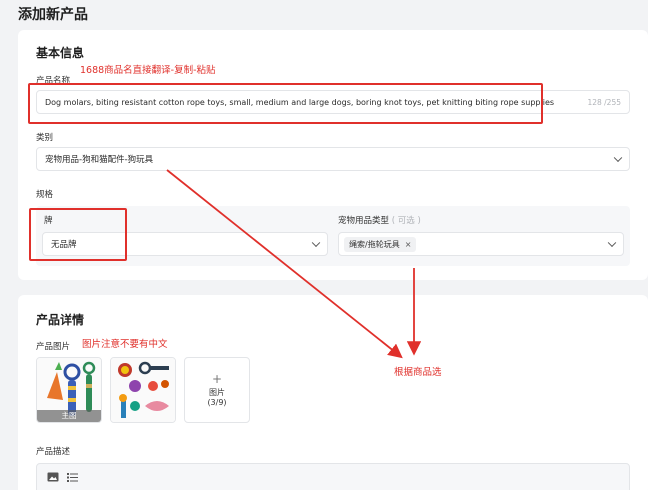 Image resolution: width=648 pixels, height=490 pixels. Describe the element at coordinates (99, 160) in the screenshot. I see `category-value: 宠物用品-狗和猫配件-狗玩具` at that location.